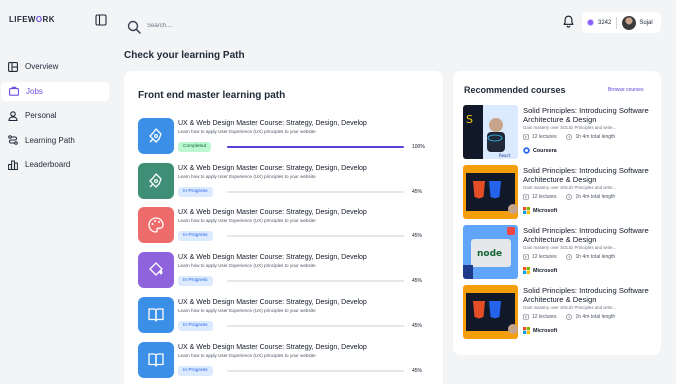  I want to click on person-icon, so click(13, 115).